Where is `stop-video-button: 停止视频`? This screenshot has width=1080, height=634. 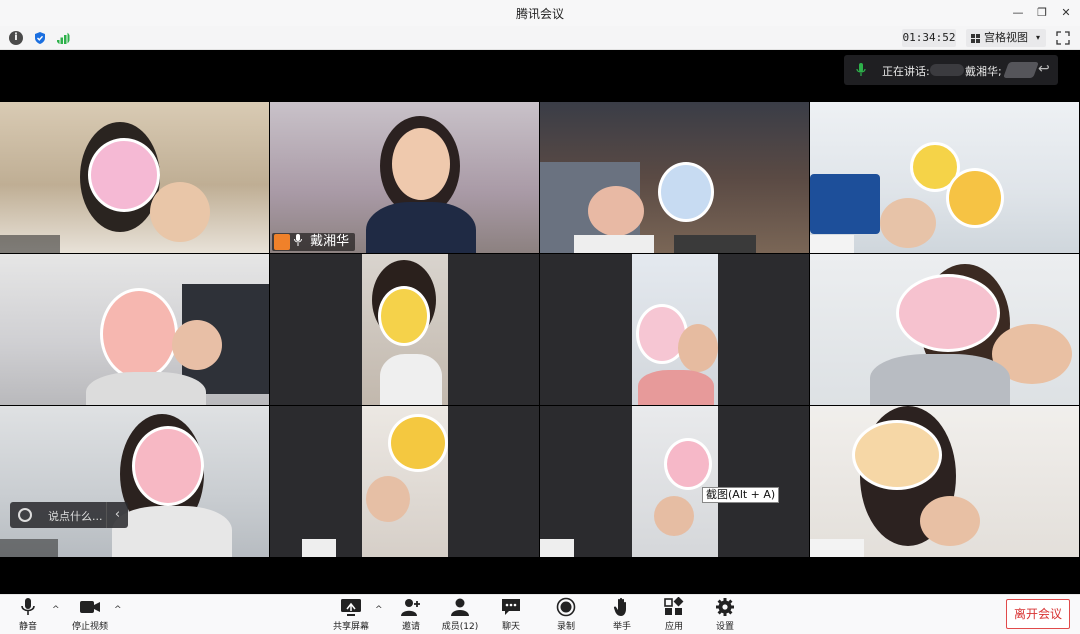 stop-video-button: 停止视频 is located at coordinates (90, 615).